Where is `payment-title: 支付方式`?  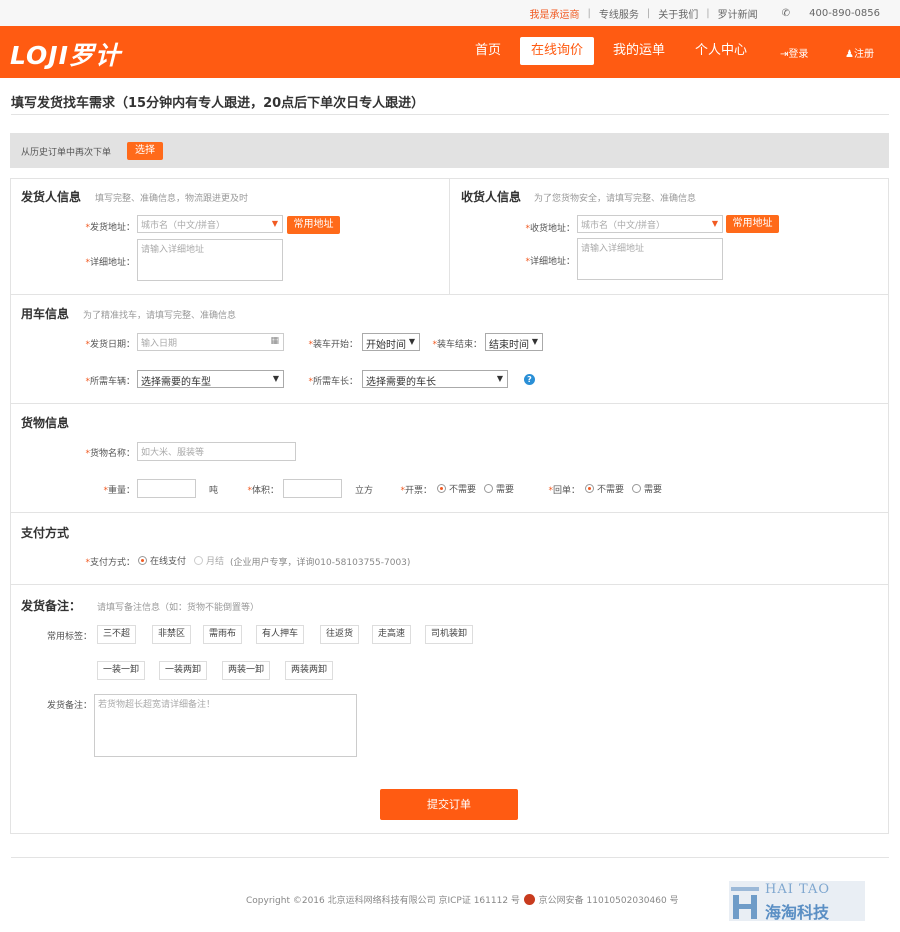
payment-title: 支付方式 is located at coordinates (45, 533).